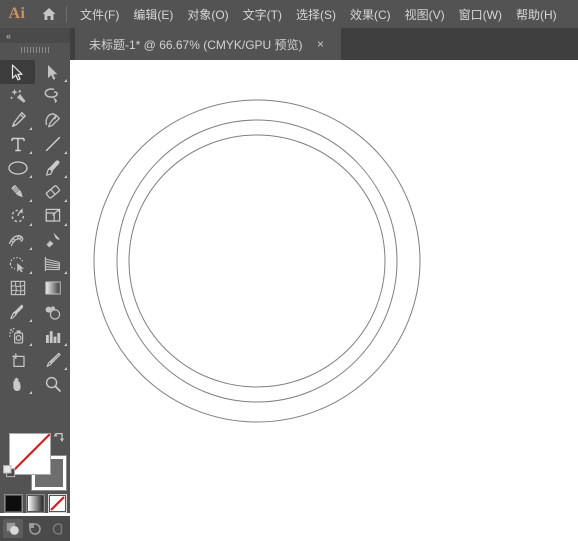 This screenshot has width=578, height=541. I want to click on default-fill-stroke-icon, so click(10, 472).